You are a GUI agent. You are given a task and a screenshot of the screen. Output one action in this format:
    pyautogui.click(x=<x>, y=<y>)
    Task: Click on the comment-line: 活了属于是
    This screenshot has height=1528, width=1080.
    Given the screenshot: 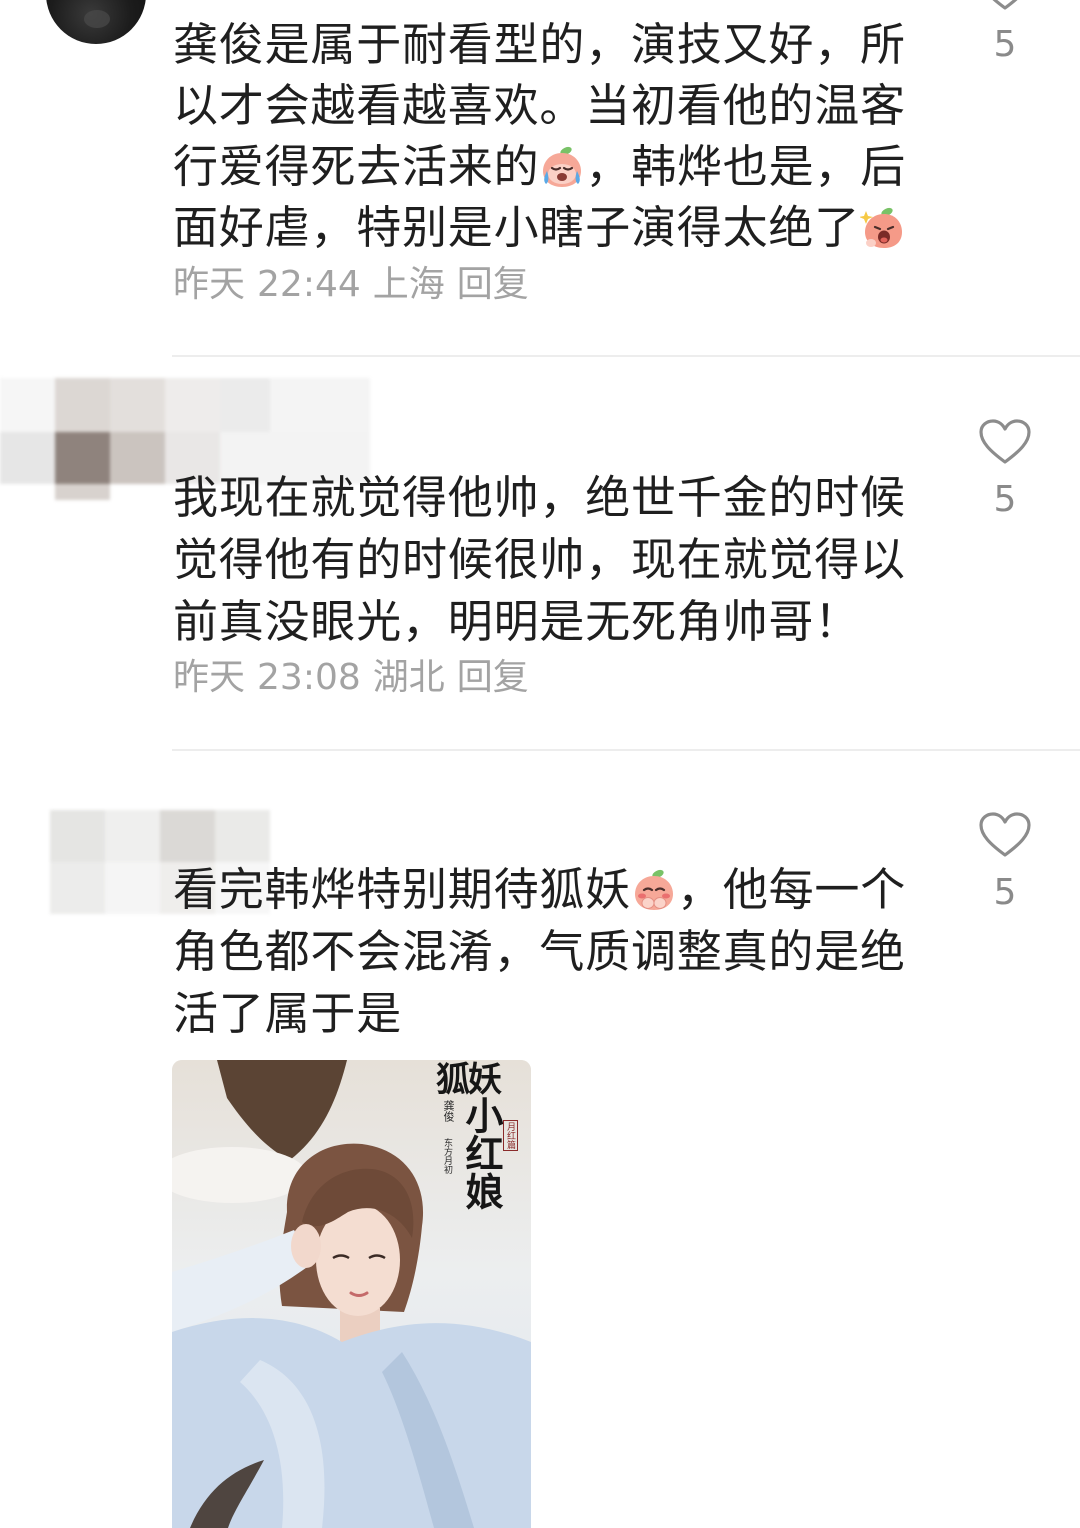 What is the action you would take?
    pyautogui.click(x=573, y=1014)
    